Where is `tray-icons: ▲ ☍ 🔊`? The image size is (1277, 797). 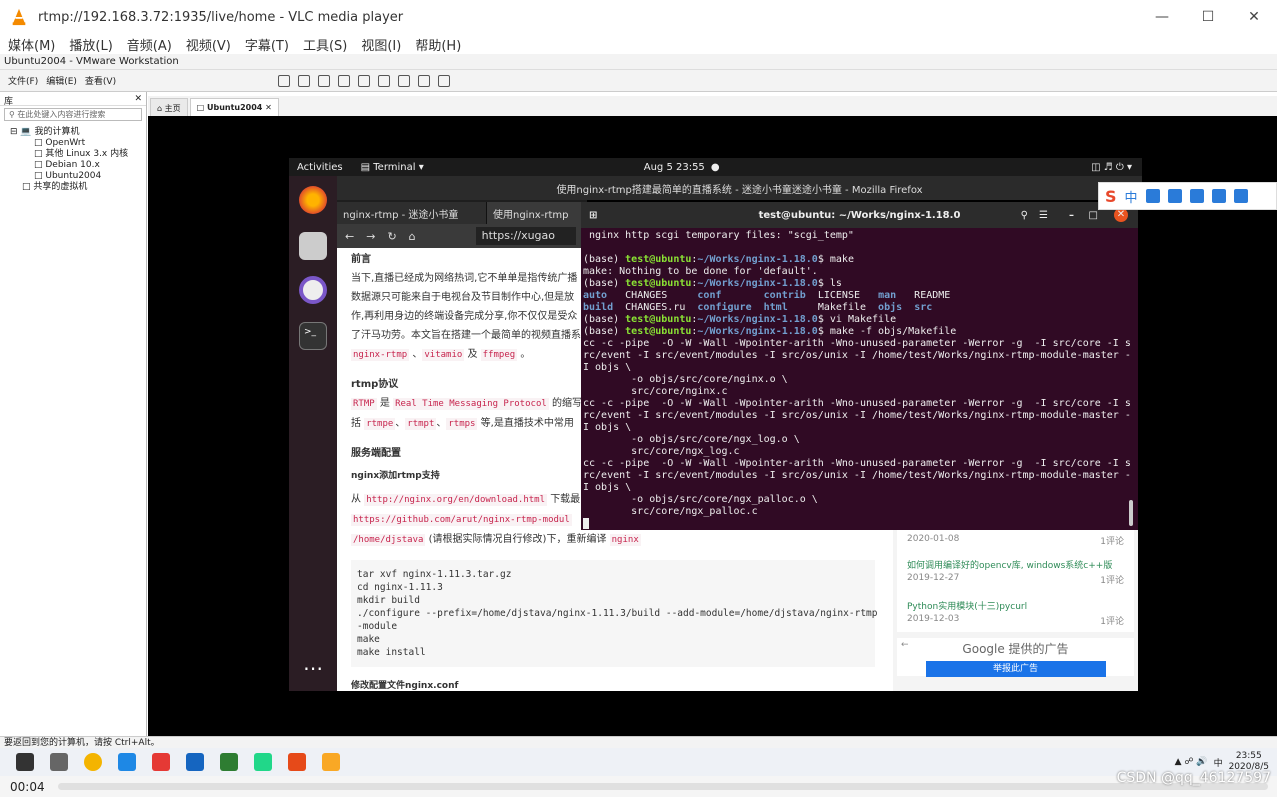
tray-icons: ▲ ☍ 🔊 is located at coordinates (1191, 762).